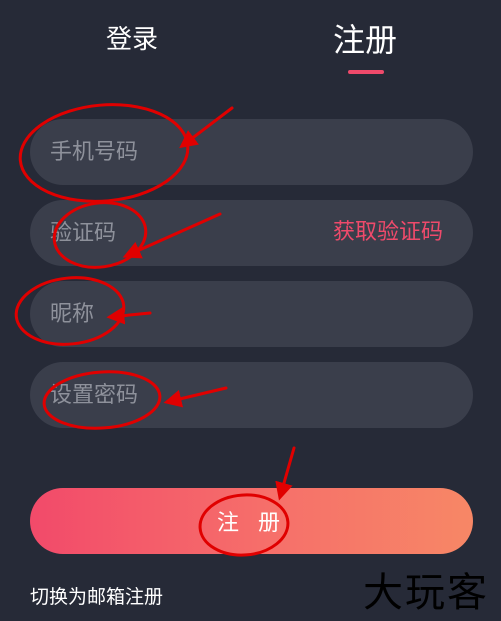 The height and width of the screenshot is (621, 501). I want to click on get-code-button: 获取验证码, so click(388, 233).